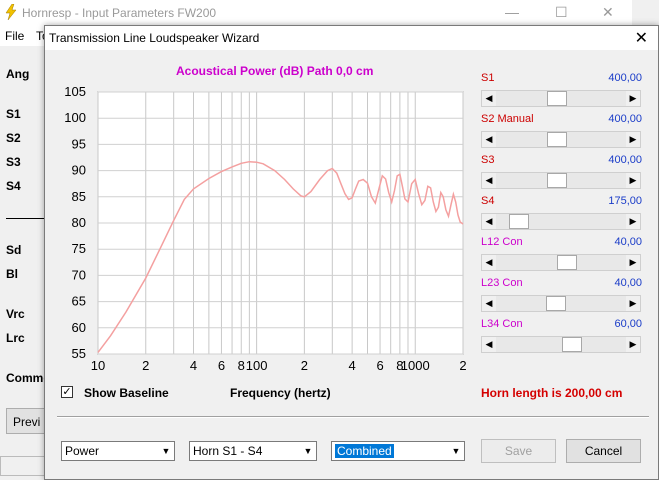 This screenshot has width=659, height=480. I want to click on slider-value: 60,00, so click(628, 324).